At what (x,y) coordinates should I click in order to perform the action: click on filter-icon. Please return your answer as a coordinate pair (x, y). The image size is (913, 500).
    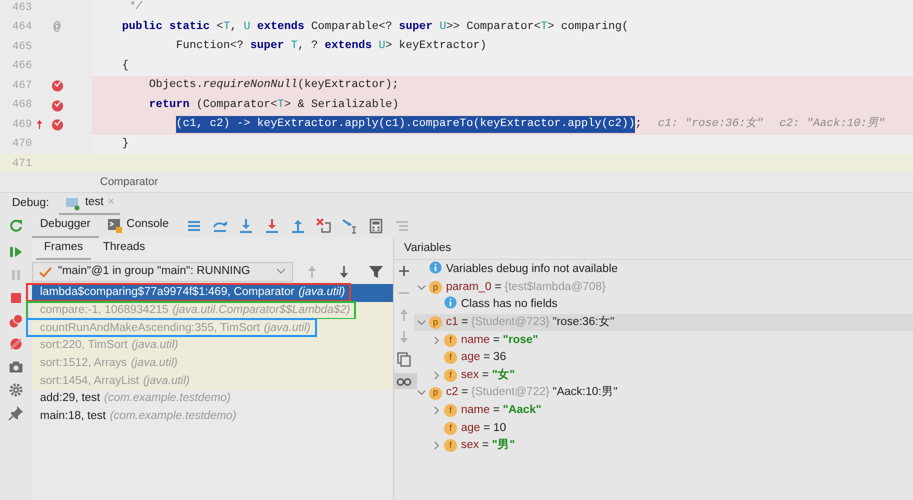
    Looking at the image, I should click on (376, 272).